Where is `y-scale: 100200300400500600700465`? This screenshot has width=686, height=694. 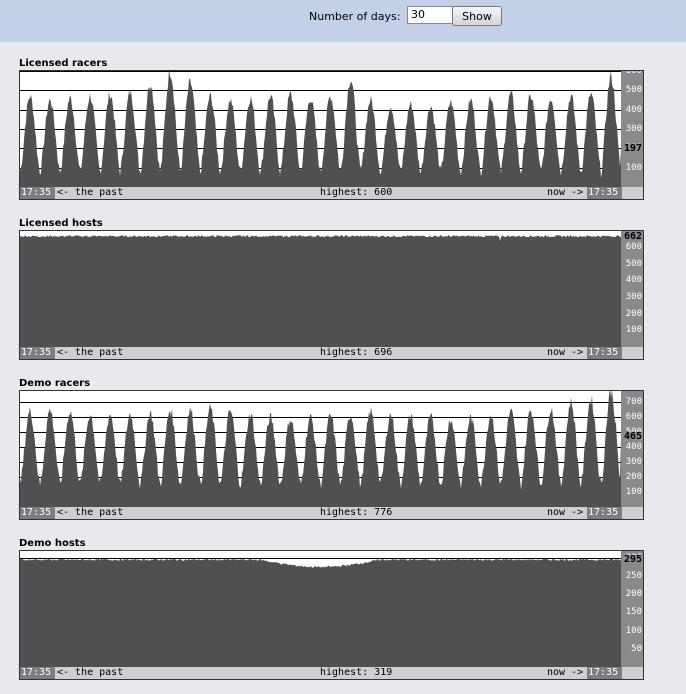 y-scale: 100200300400500600700465 is located at coordinates (632, 449).